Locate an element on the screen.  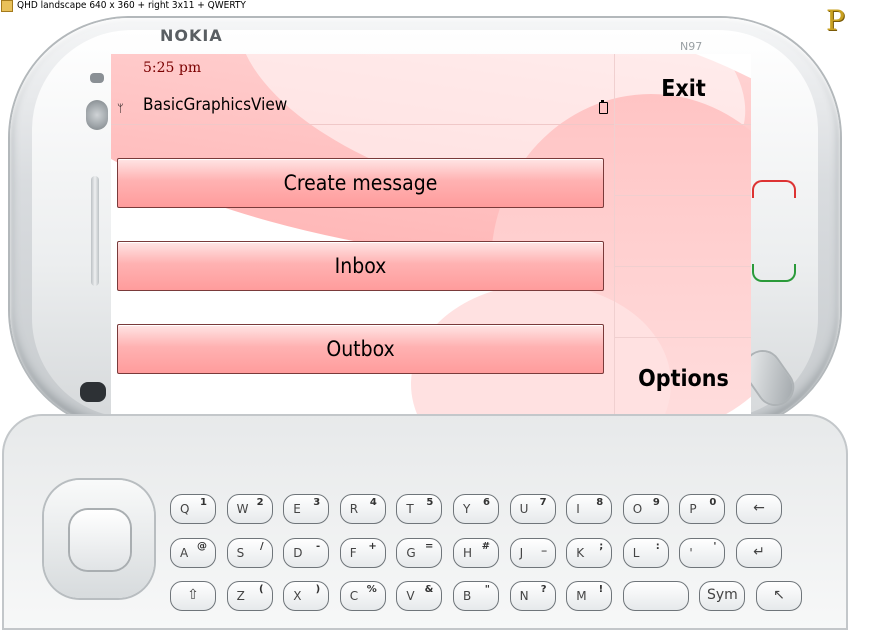
key-c: C% is located at coordinates (362, 596).